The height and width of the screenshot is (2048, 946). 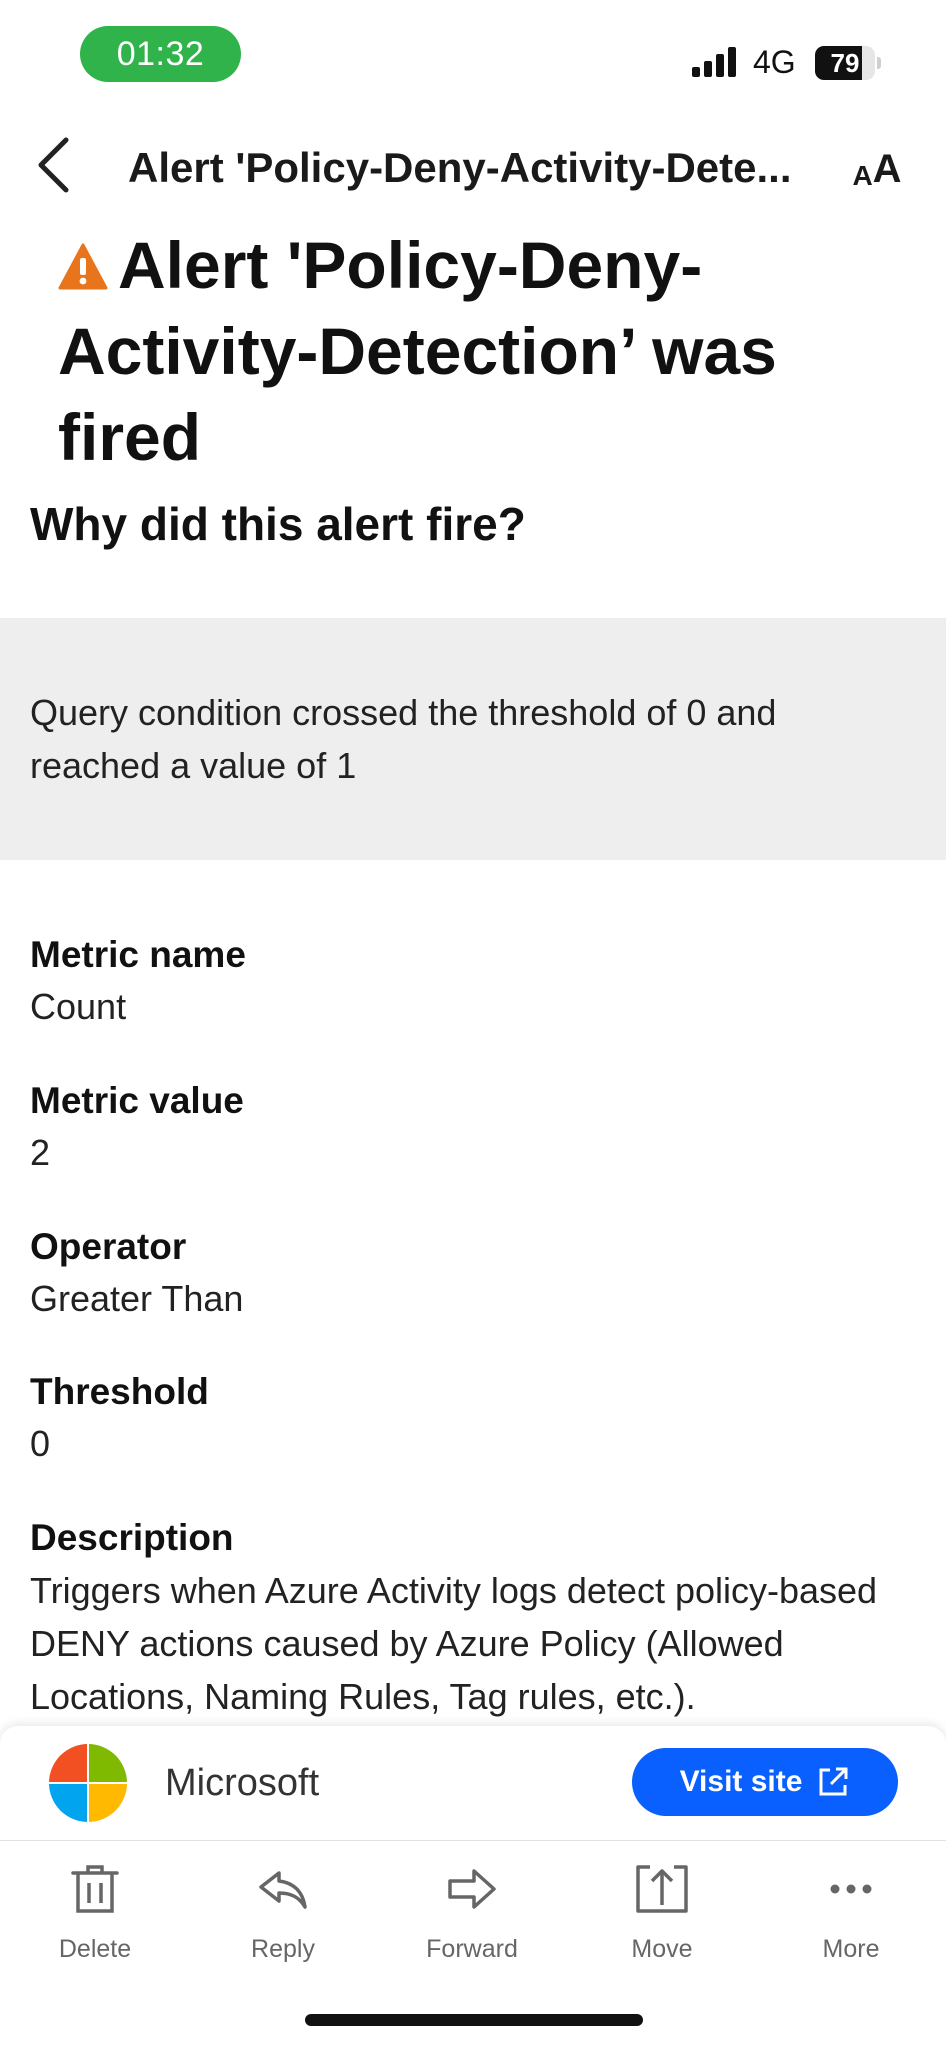 What do you see at coordinates (851, 1916) in the screenshot?
I see `more-button: More` at bounding box center [851, 1916].